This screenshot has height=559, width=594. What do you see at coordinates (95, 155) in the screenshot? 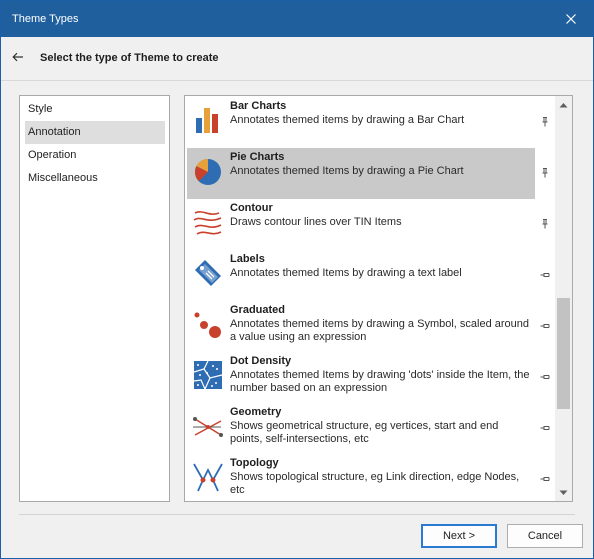
I see `category-item-operation: Operation` at bounding box center [95, 155].